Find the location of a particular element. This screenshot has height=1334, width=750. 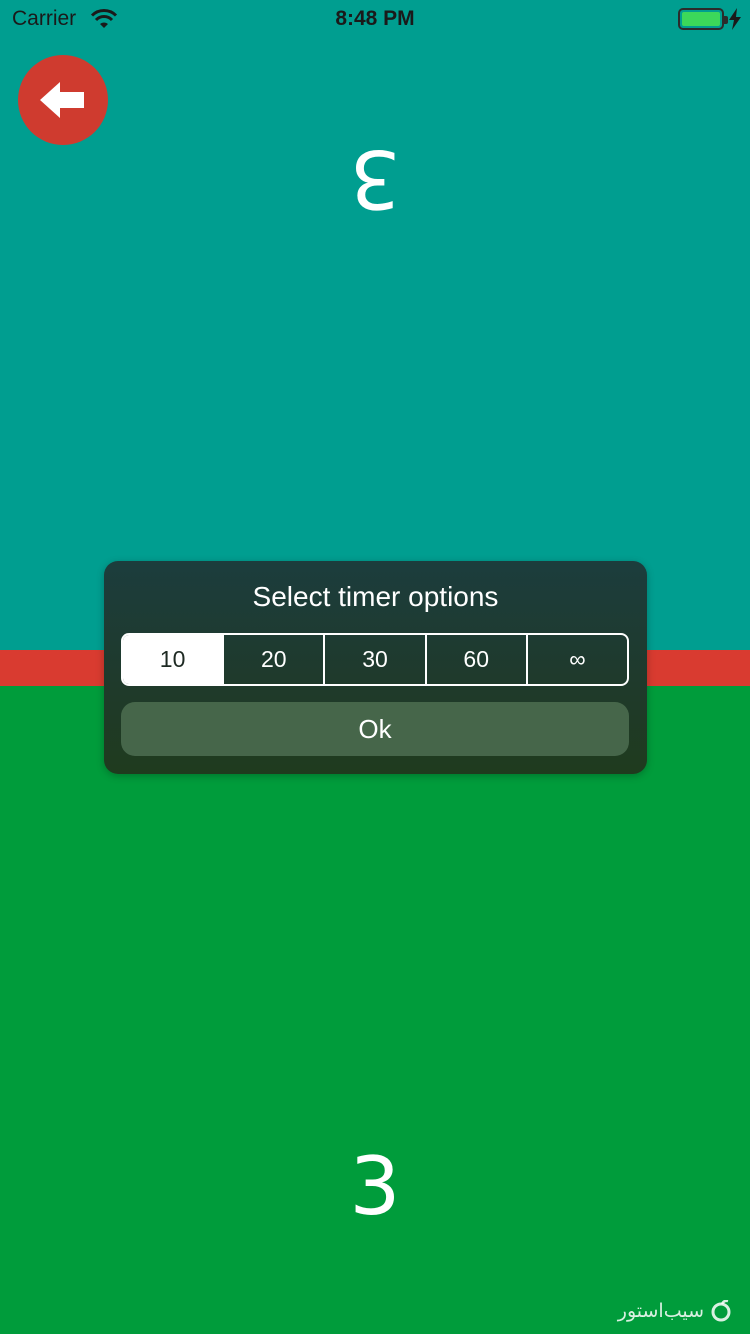

status-time: 8:48 PM is located at coordinates (375, 18).